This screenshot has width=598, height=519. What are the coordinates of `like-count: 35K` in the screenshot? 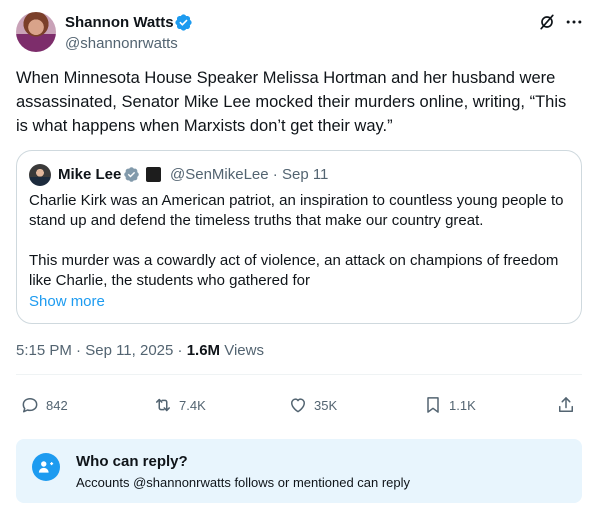 It's located at (326, 405).